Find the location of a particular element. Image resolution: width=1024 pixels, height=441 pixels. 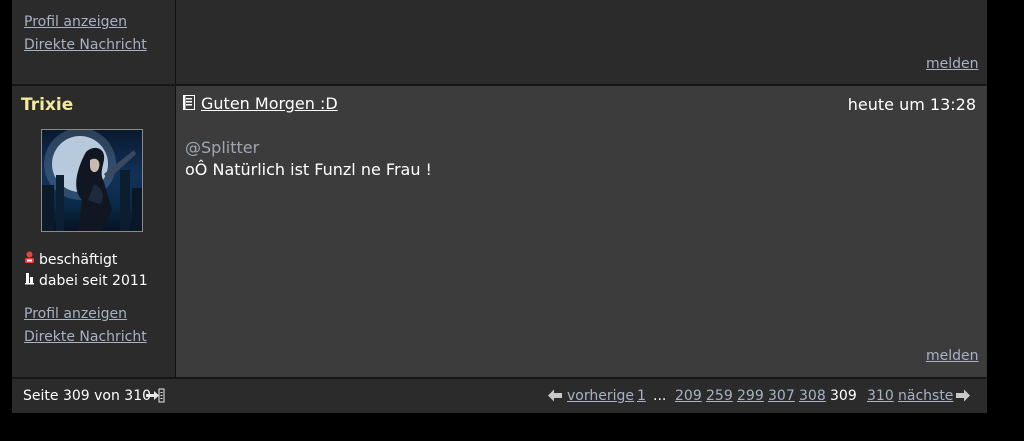

page-link: 259 is located at coordinates (719, 396).